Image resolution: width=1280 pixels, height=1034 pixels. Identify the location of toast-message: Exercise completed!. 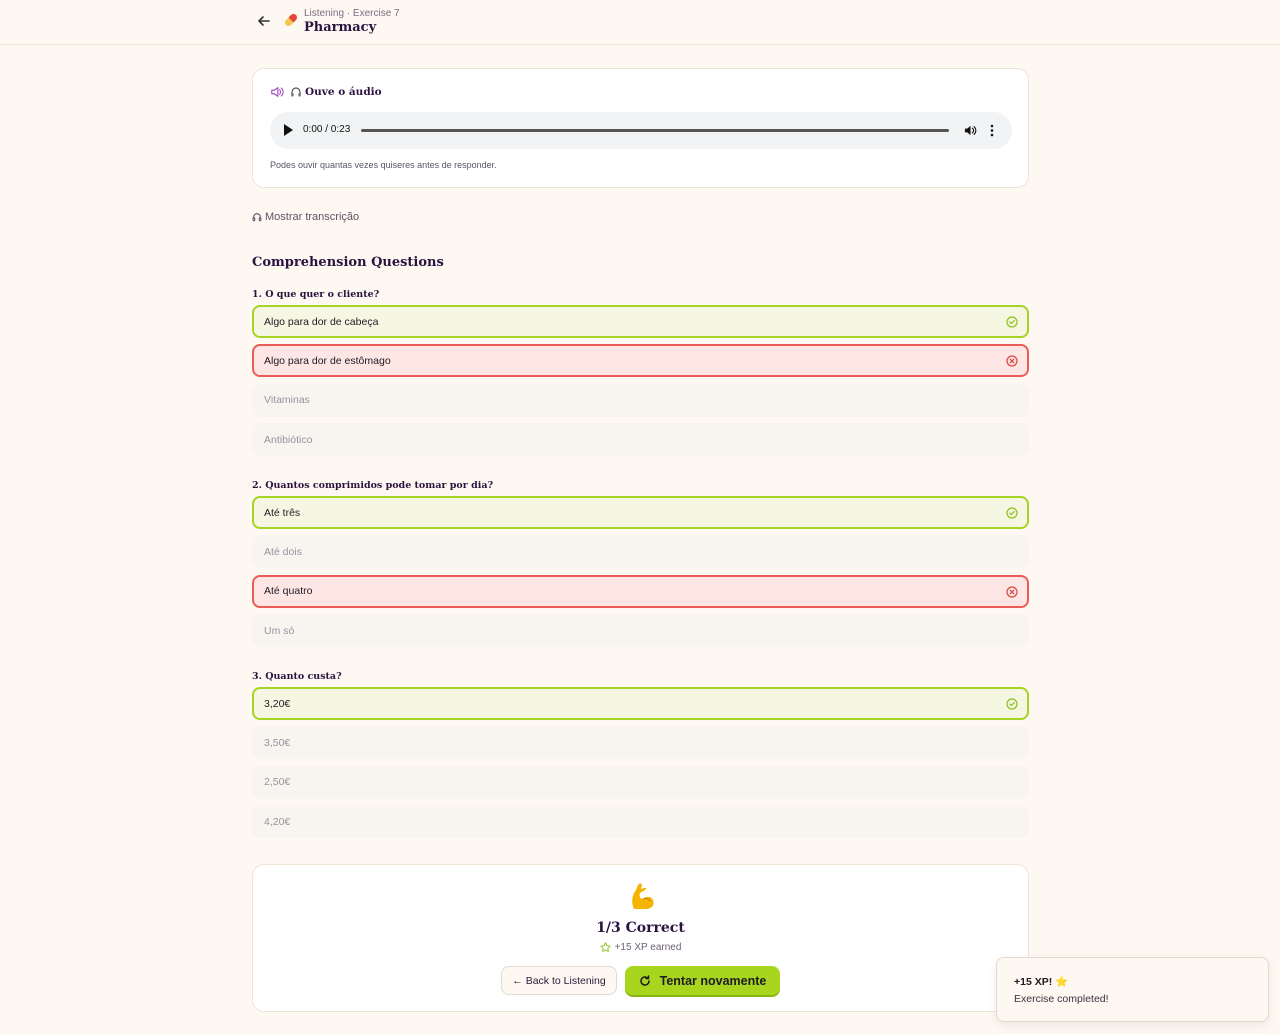
(1061, 999).